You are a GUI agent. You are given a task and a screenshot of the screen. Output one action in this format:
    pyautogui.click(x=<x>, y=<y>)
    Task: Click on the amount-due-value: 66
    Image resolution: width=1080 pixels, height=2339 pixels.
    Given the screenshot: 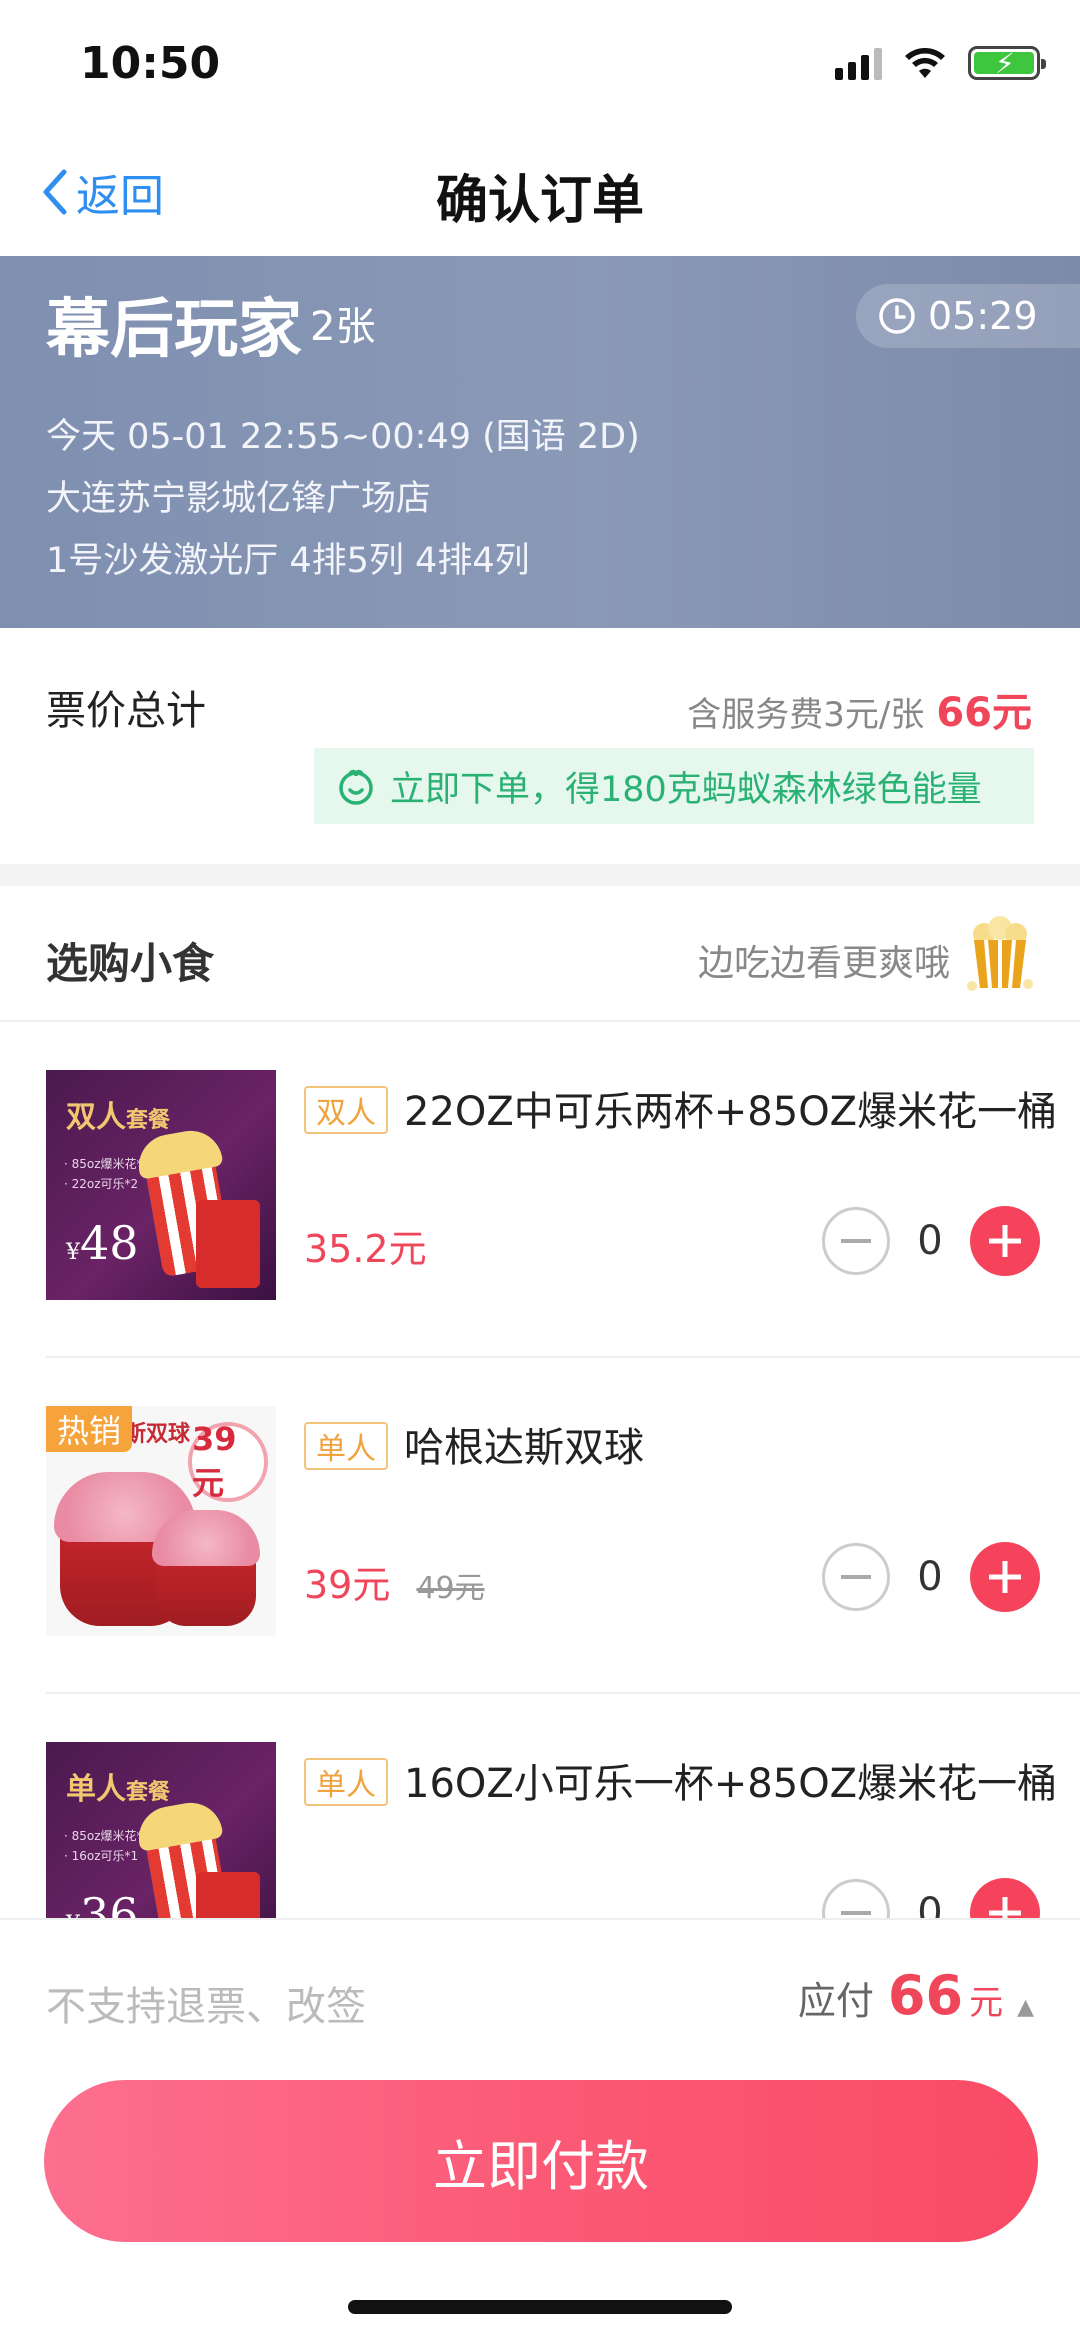 What is the action you would take?
    pyautogui.click(x=925, y=1995)
    